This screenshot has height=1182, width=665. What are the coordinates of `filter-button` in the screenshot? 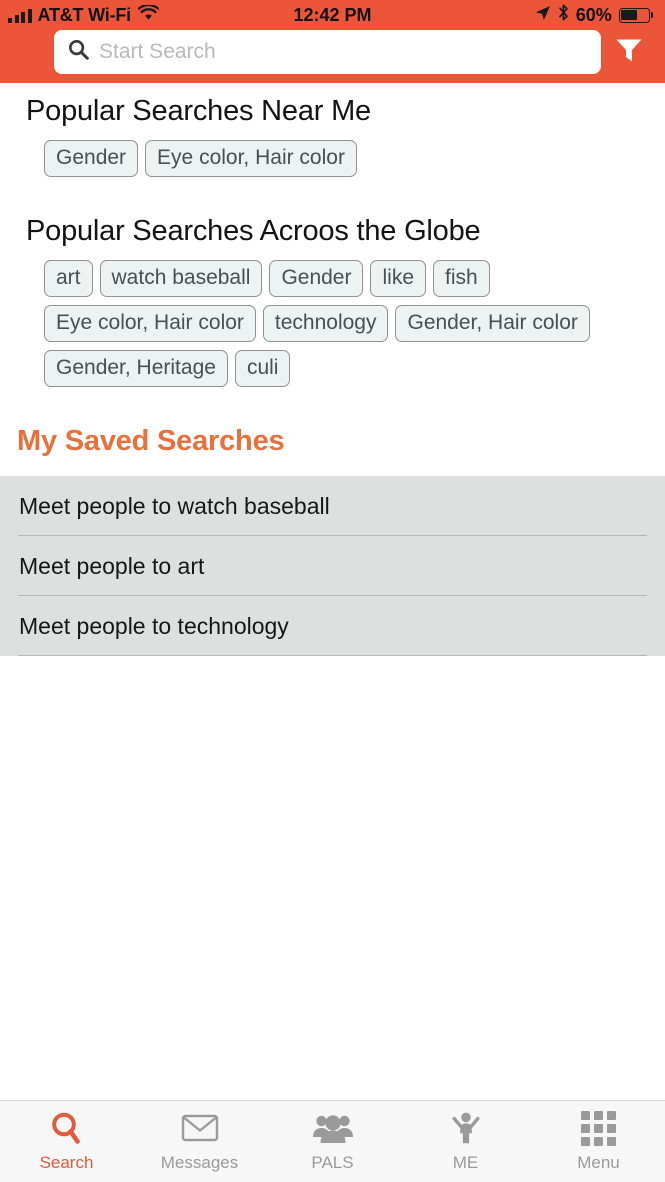 It's located at (629, 52).